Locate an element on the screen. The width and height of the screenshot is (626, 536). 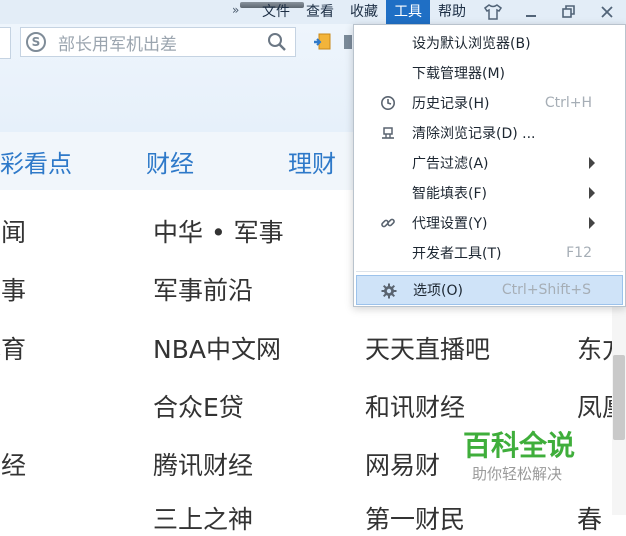
search-input: S 部长用军机出差 is located at coordinates (158, 42).